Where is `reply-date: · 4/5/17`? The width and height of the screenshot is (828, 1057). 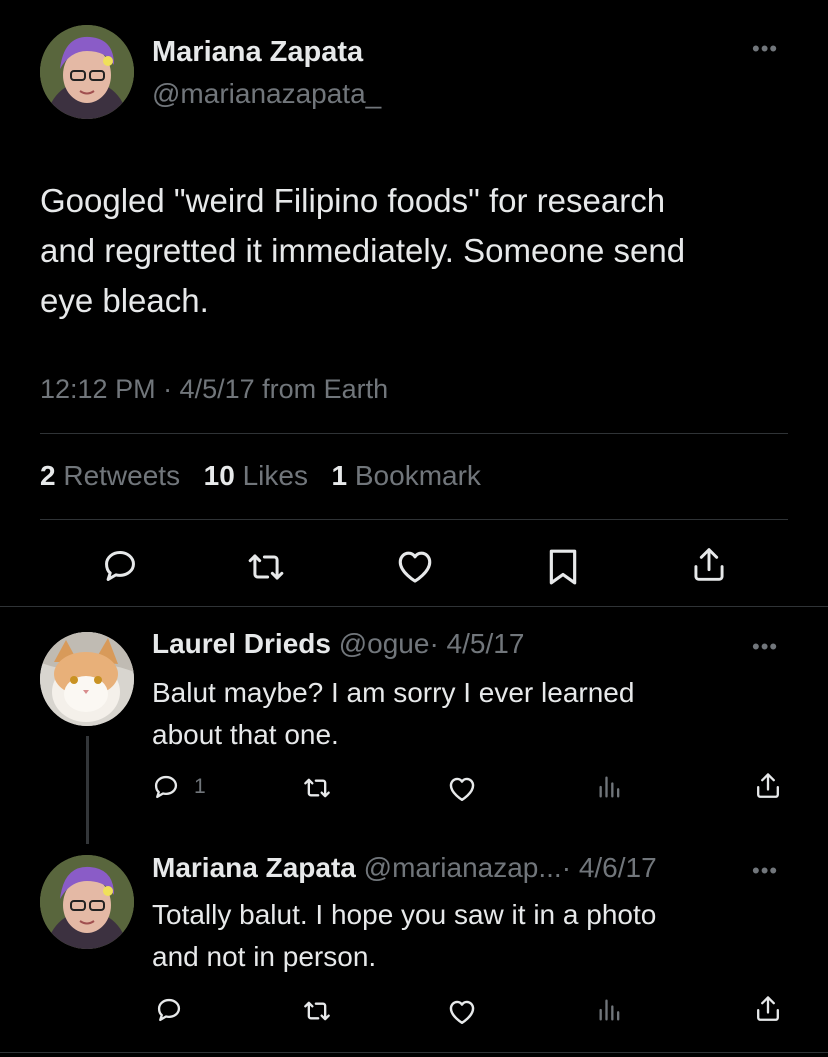 reply-date: · 4/5/17 is located at coordinates (476, 643).